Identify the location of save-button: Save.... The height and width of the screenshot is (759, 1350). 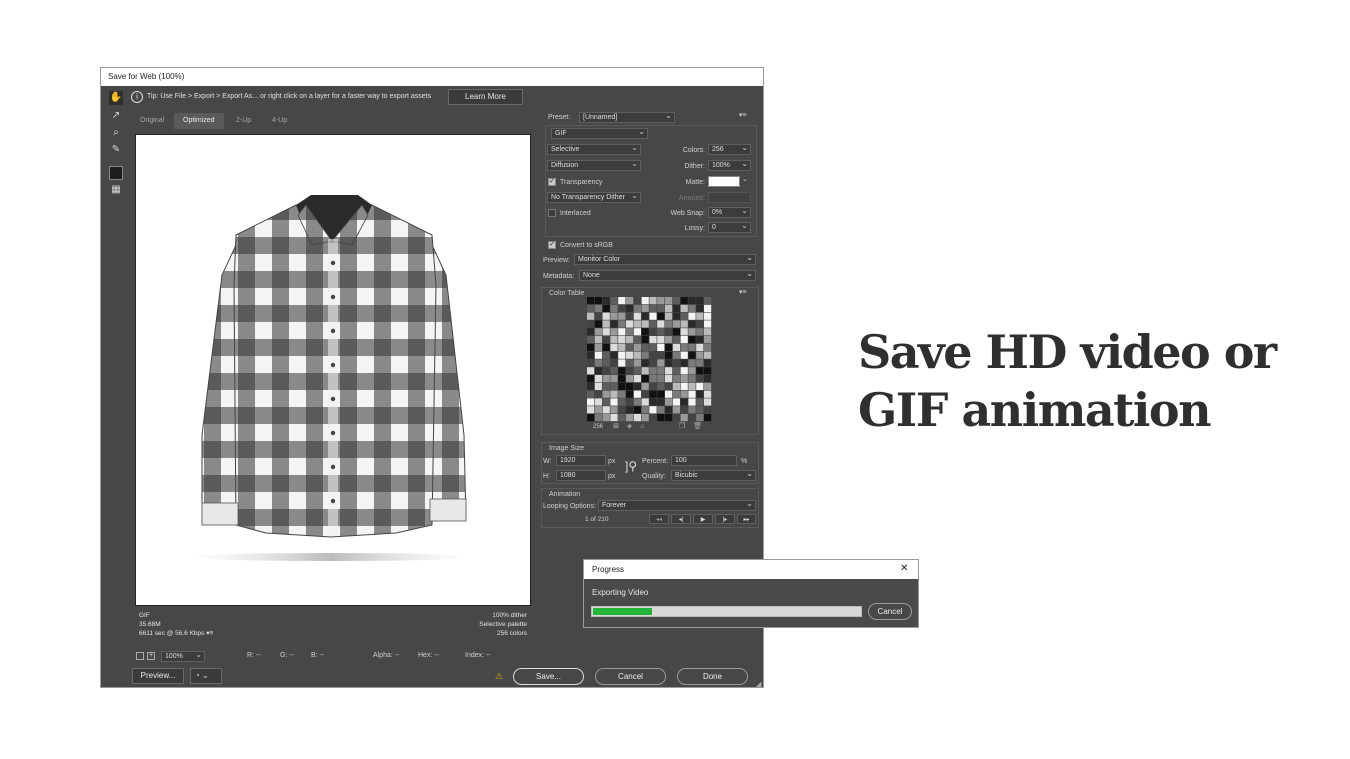
(548, 676).